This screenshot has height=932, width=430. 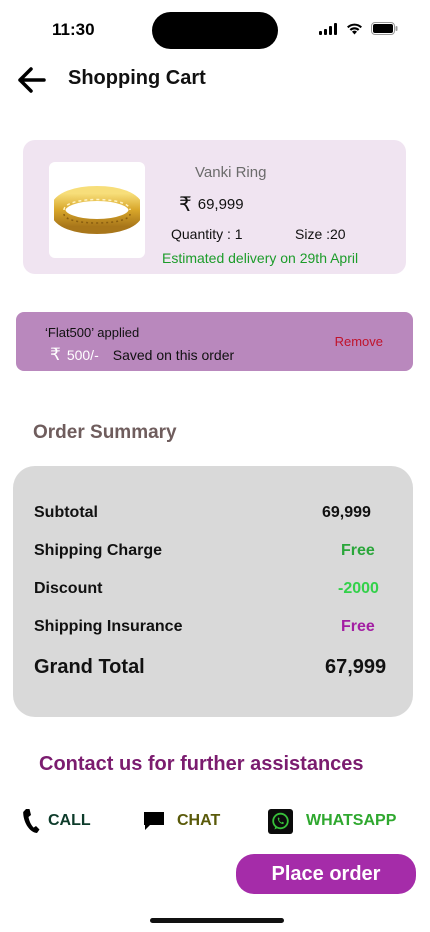 What do you see at coordinates (351, 820) in the screenshot?
I see `whatsapp-label: WHATSAPP` at bounding box center [351, 820].